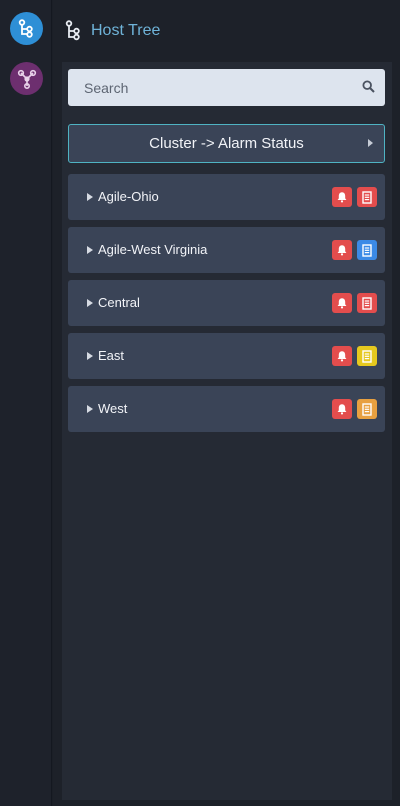 The height and width of the screenshot is (806, 400). I want to click on cluster-alarm-status-label: Cluster -> Alarm Status, so click(226, 143).